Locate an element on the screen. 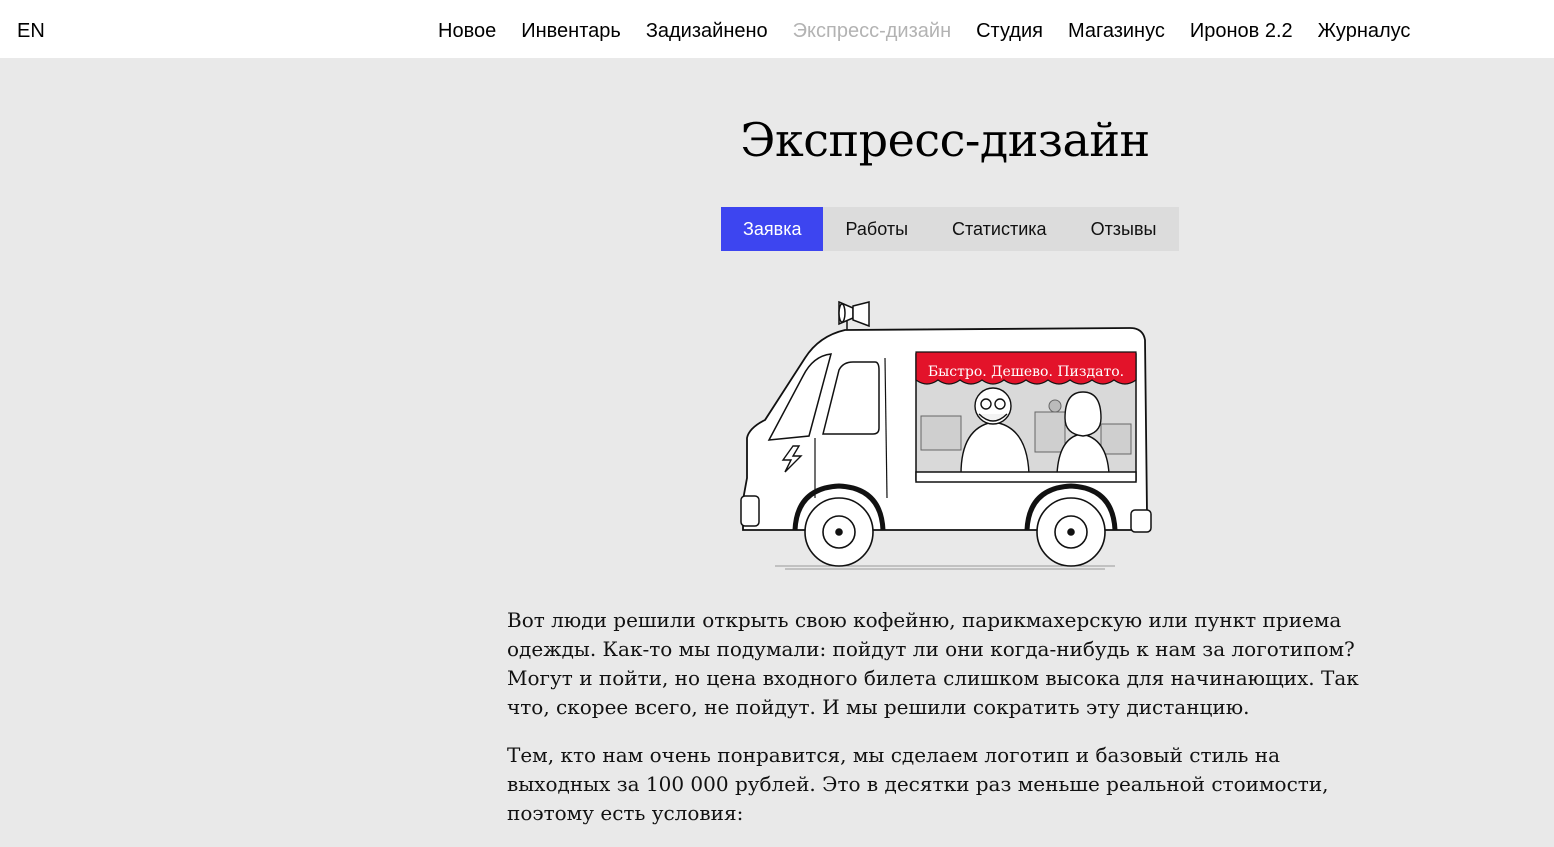 This screenshot has width=1554, height=847. nav-item-novoe: Новое is located at coordinates (467, 31).